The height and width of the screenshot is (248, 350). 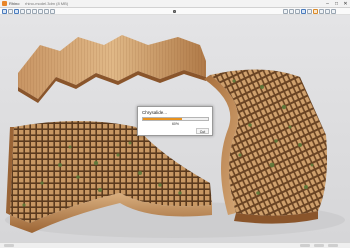 What do you see at coordinates (47, 3) in the screenshot?
I see `document-title: rhino-model.3dm (8 MB)` at bounding box center [47, 3].